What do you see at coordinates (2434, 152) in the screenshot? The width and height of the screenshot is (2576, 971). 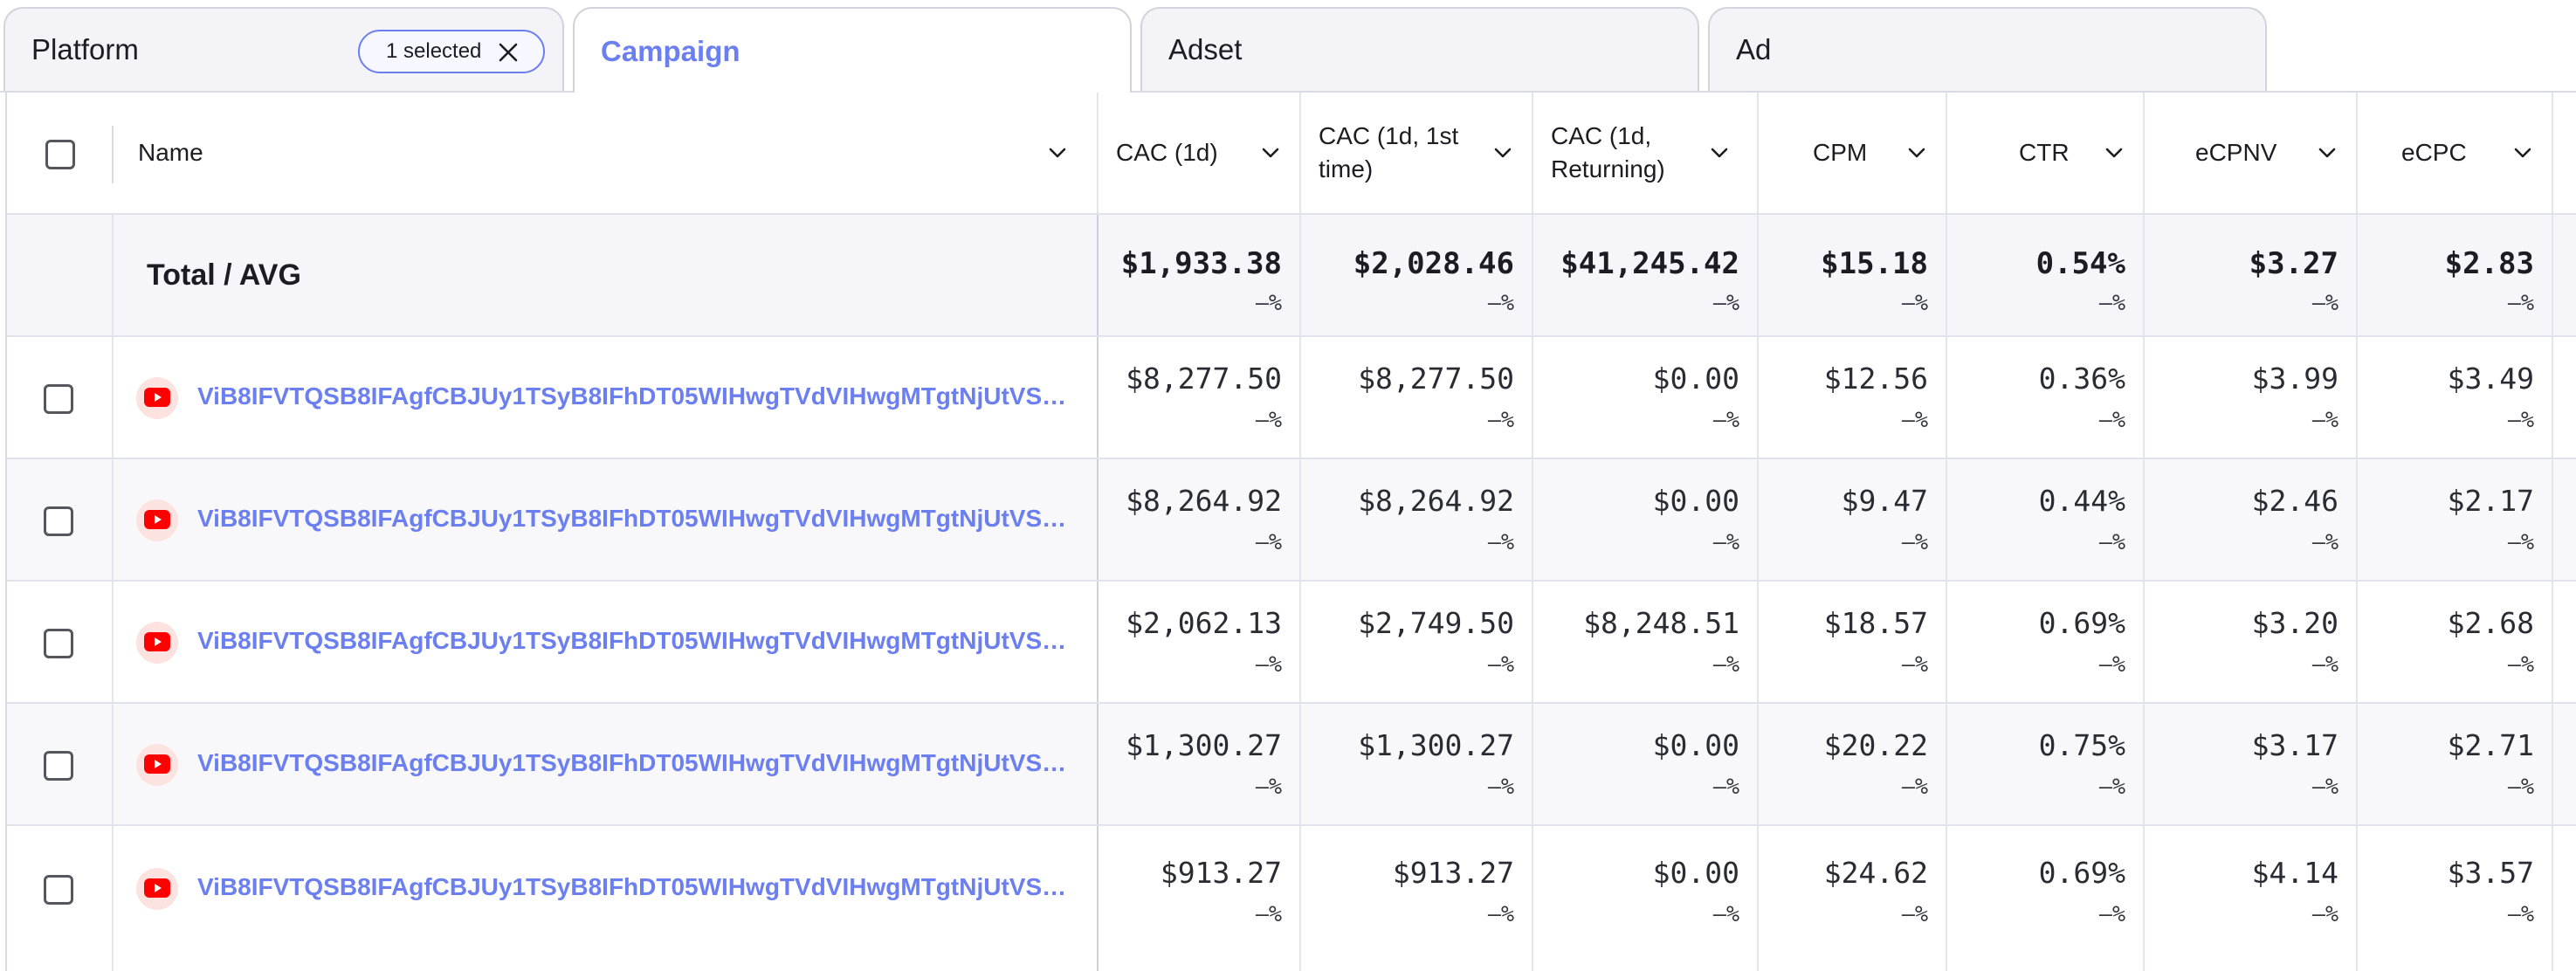 I see `column-header-label: eCPC` at bounding box center [2434, 152].